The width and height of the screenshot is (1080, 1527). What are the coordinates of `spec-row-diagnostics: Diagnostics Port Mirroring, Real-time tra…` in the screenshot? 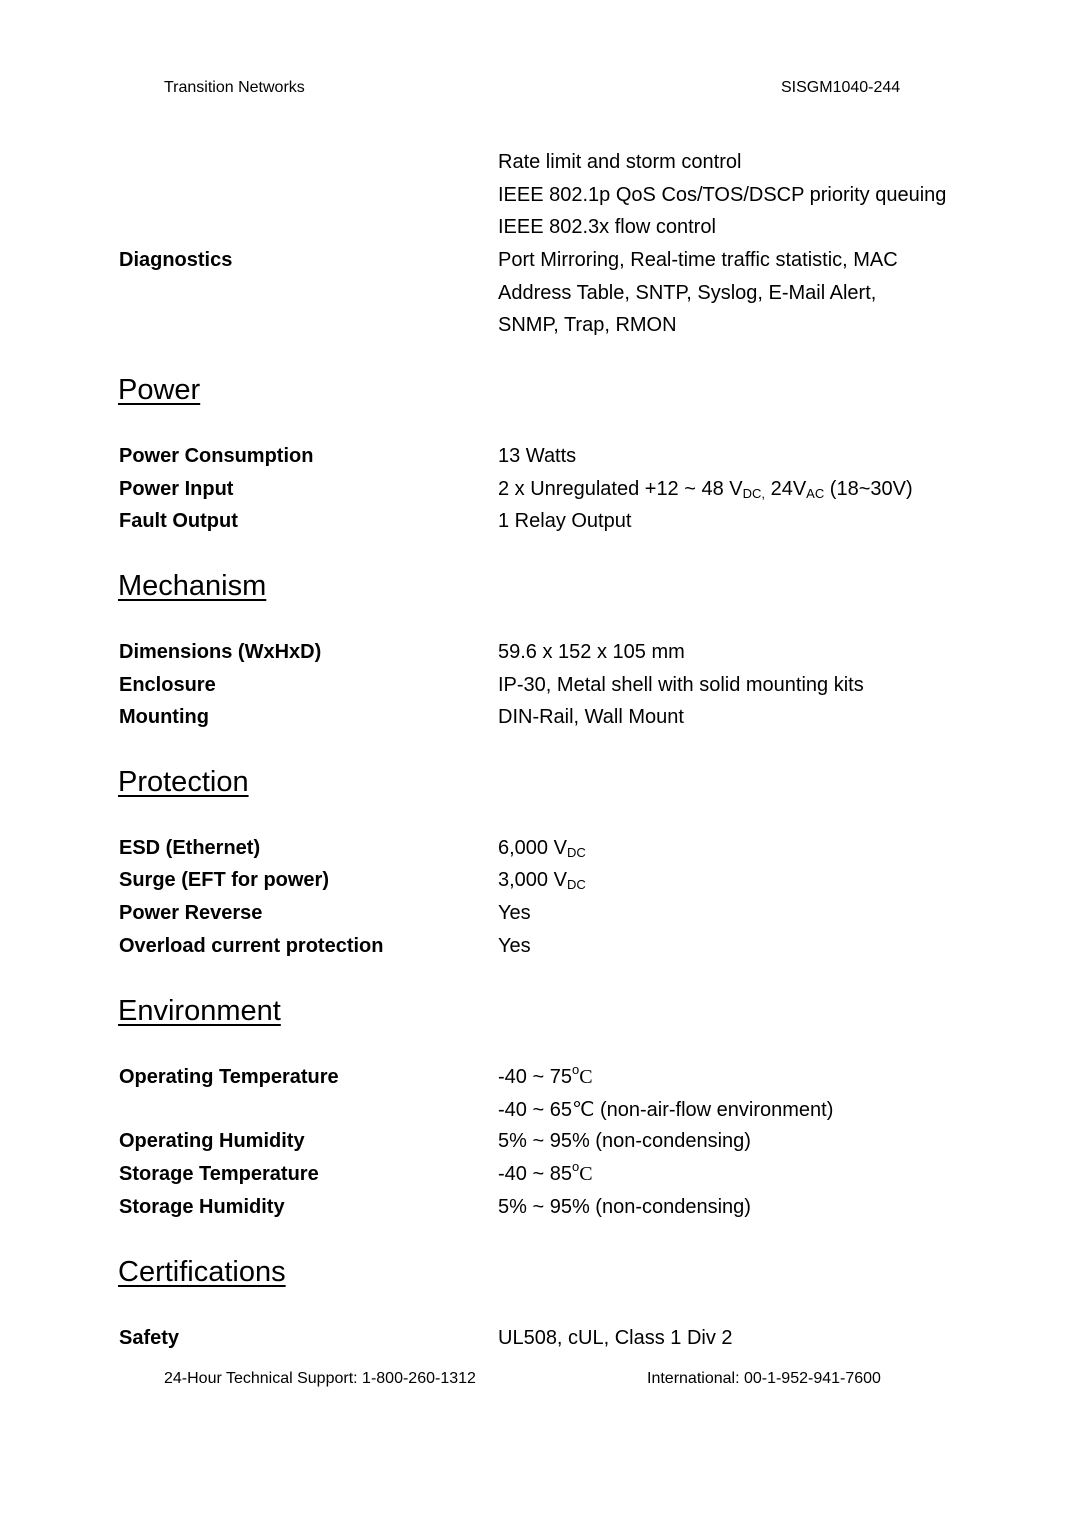 It's located at (540, 265).